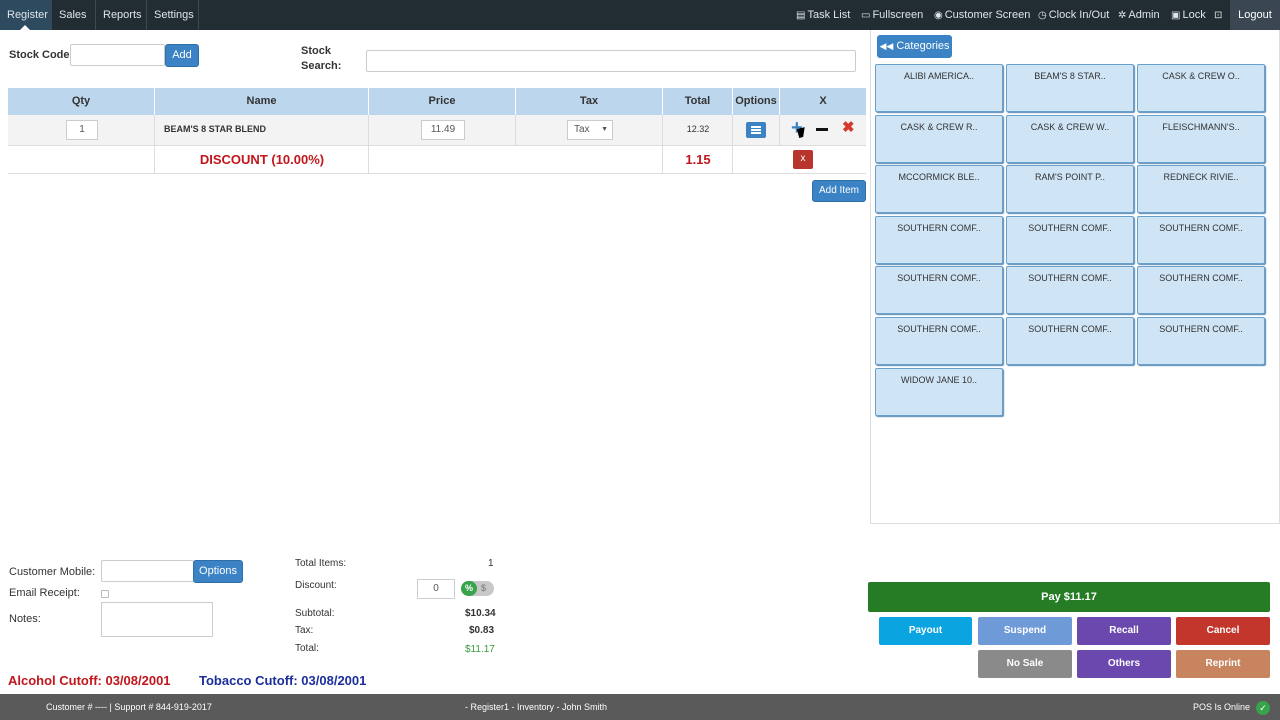 This screenshot has width=1280, height=720. What do you see at coordinates (1079, 15) in the screenshot?
I see `clock-label: Clock In/Out` at bounding box center [1079, 15].